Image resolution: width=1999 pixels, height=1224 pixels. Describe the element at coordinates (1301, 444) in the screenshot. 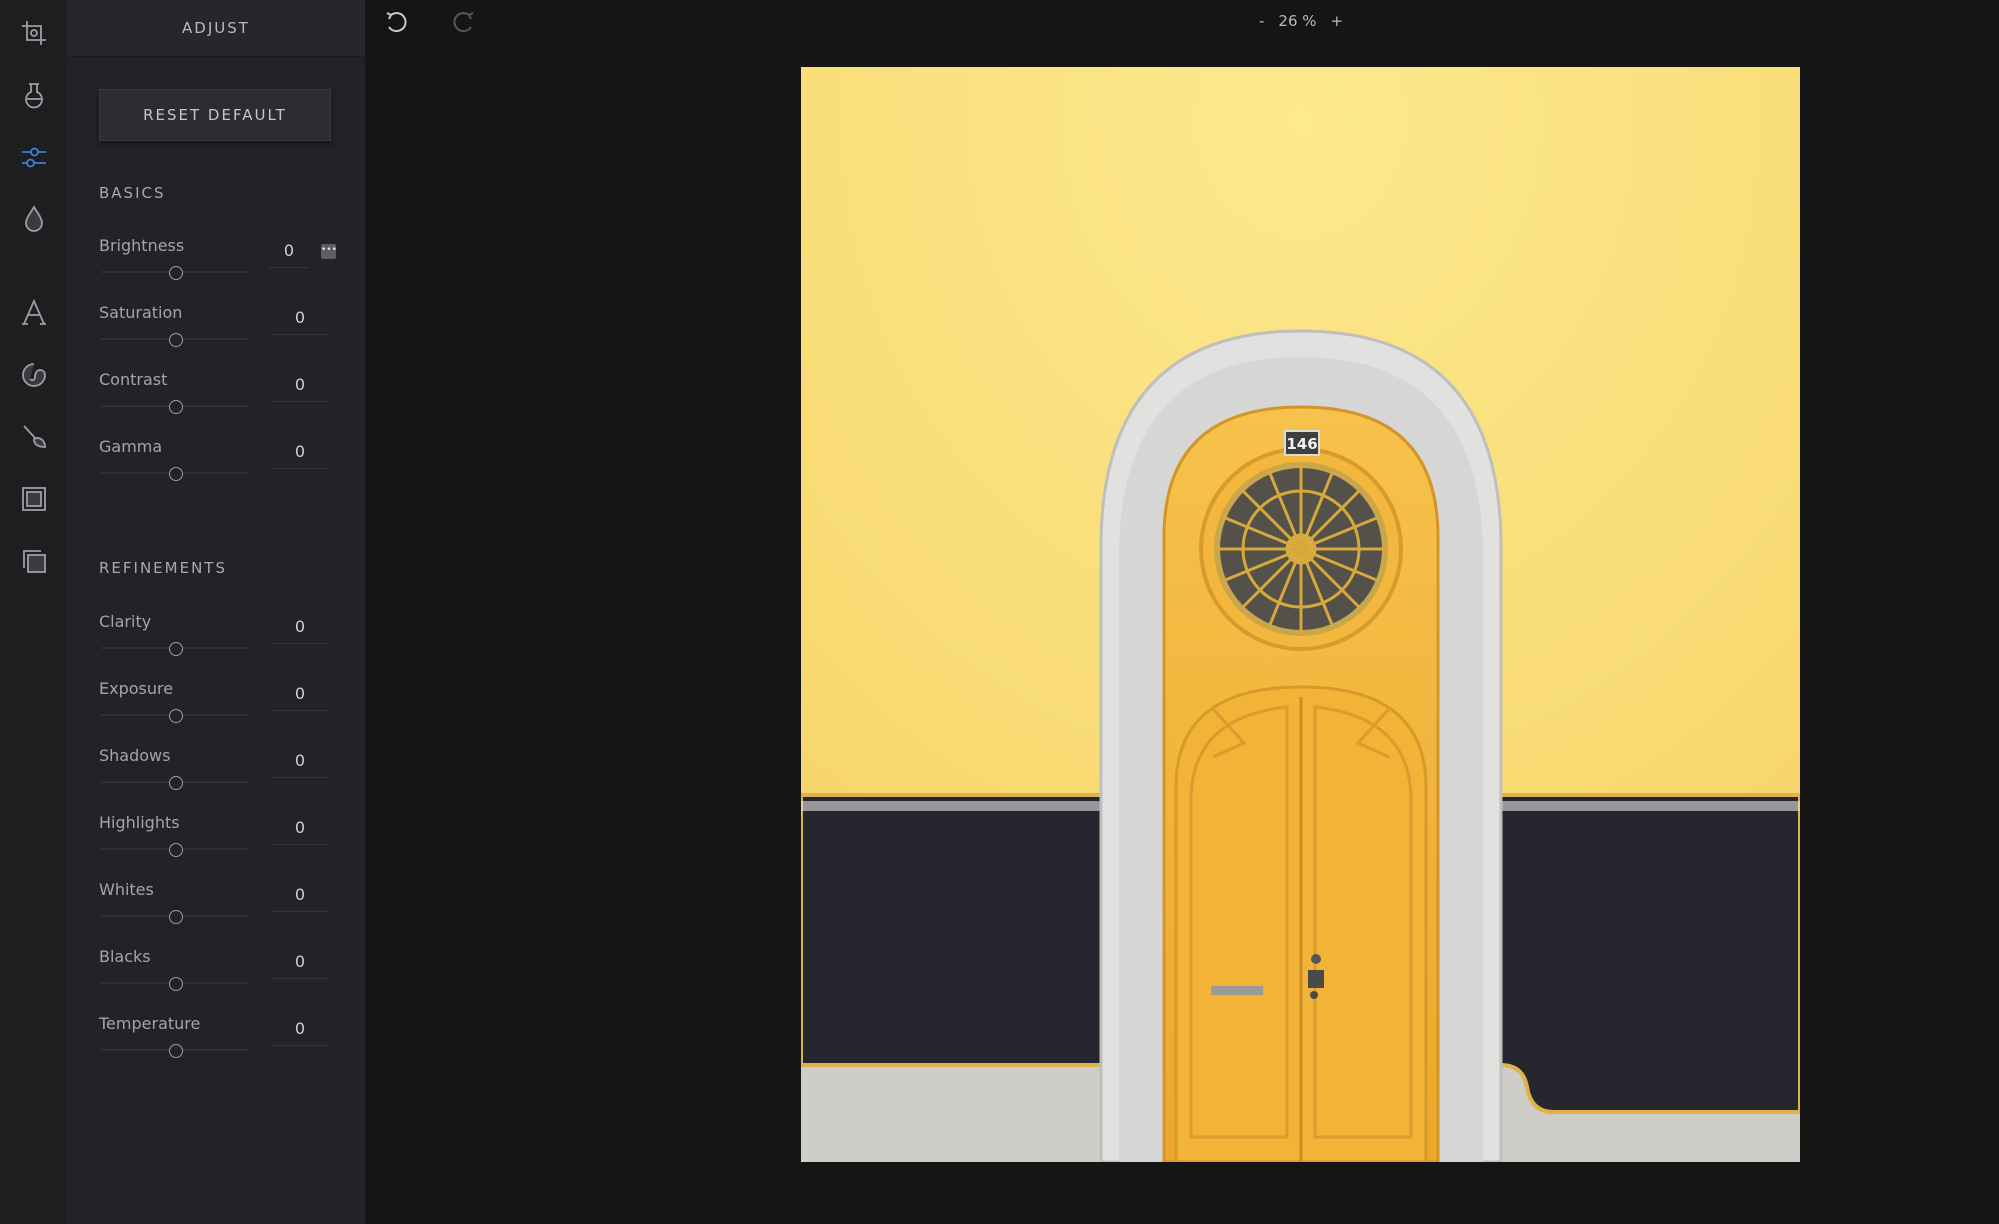

I see `house-number: 146` at that location.